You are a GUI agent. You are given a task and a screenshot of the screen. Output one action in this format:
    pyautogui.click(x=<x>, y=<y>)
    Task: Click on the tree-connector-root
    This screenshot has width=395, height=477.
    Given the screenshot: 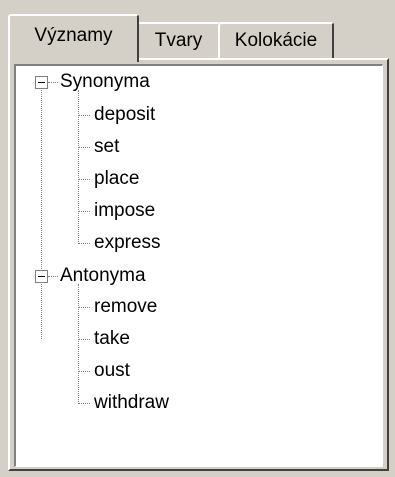 What is the action you would take?
    pyautogui.click(x=41, y=212)
    